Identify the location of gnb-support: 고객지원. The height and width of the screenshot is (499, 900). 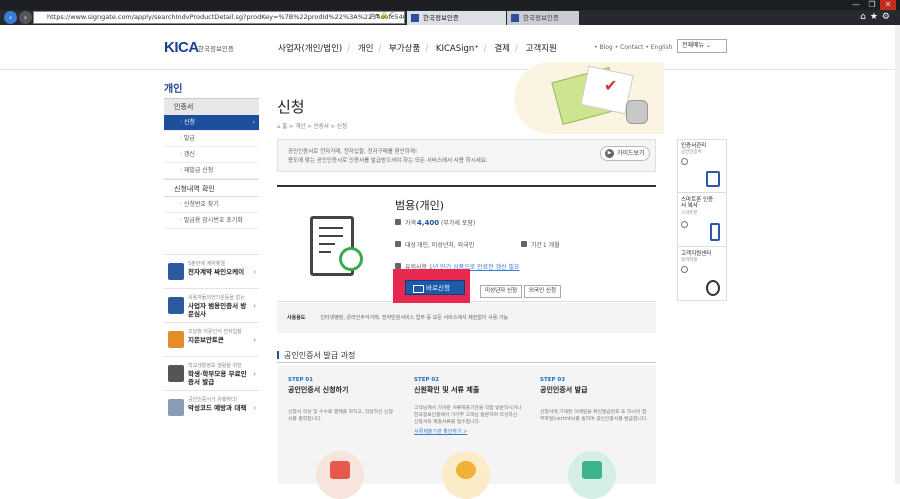
(541, 49).